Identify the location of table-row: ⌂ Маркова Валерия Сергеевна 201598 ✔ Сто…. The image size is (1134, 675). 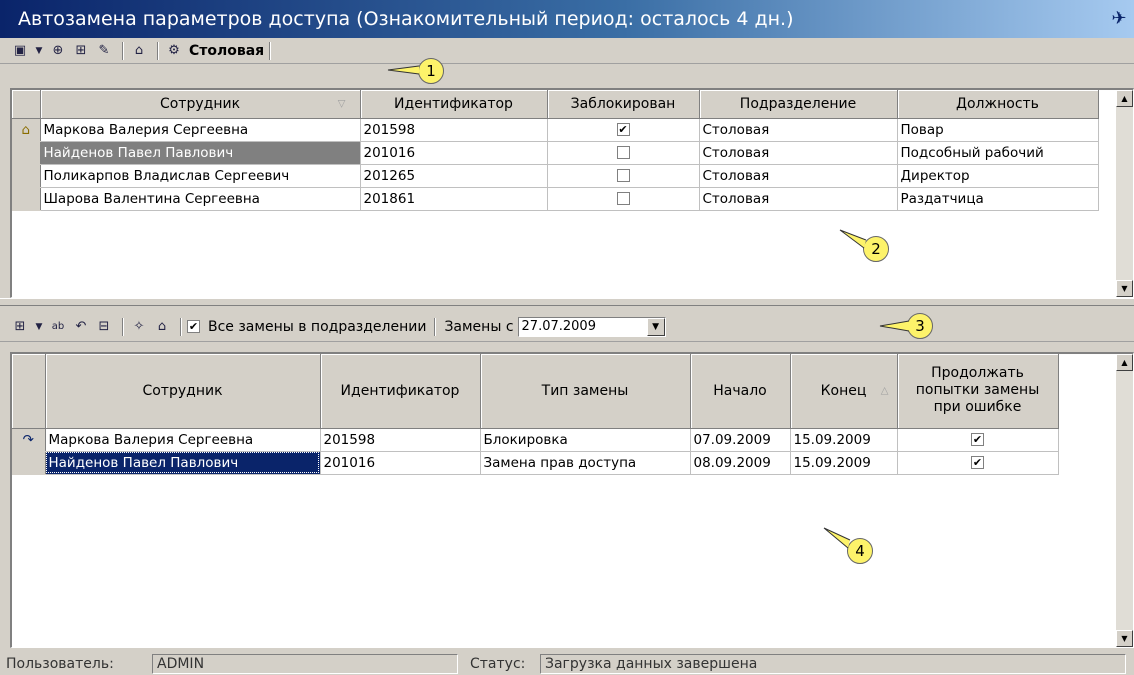
(555, 130).